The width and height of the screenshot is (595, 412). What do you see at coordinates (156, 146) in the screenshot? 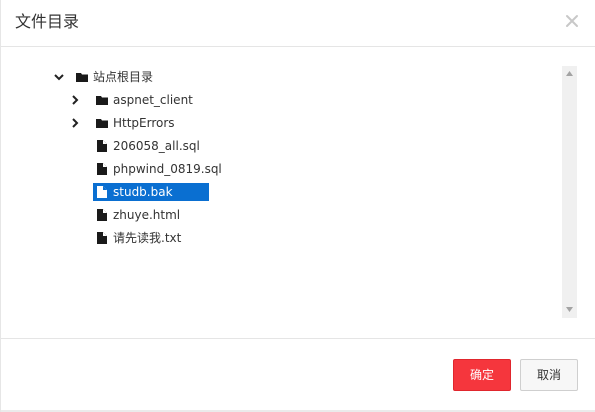
I see `tree-item-label: 206058_all.sql` at bounding box center [156, 146].